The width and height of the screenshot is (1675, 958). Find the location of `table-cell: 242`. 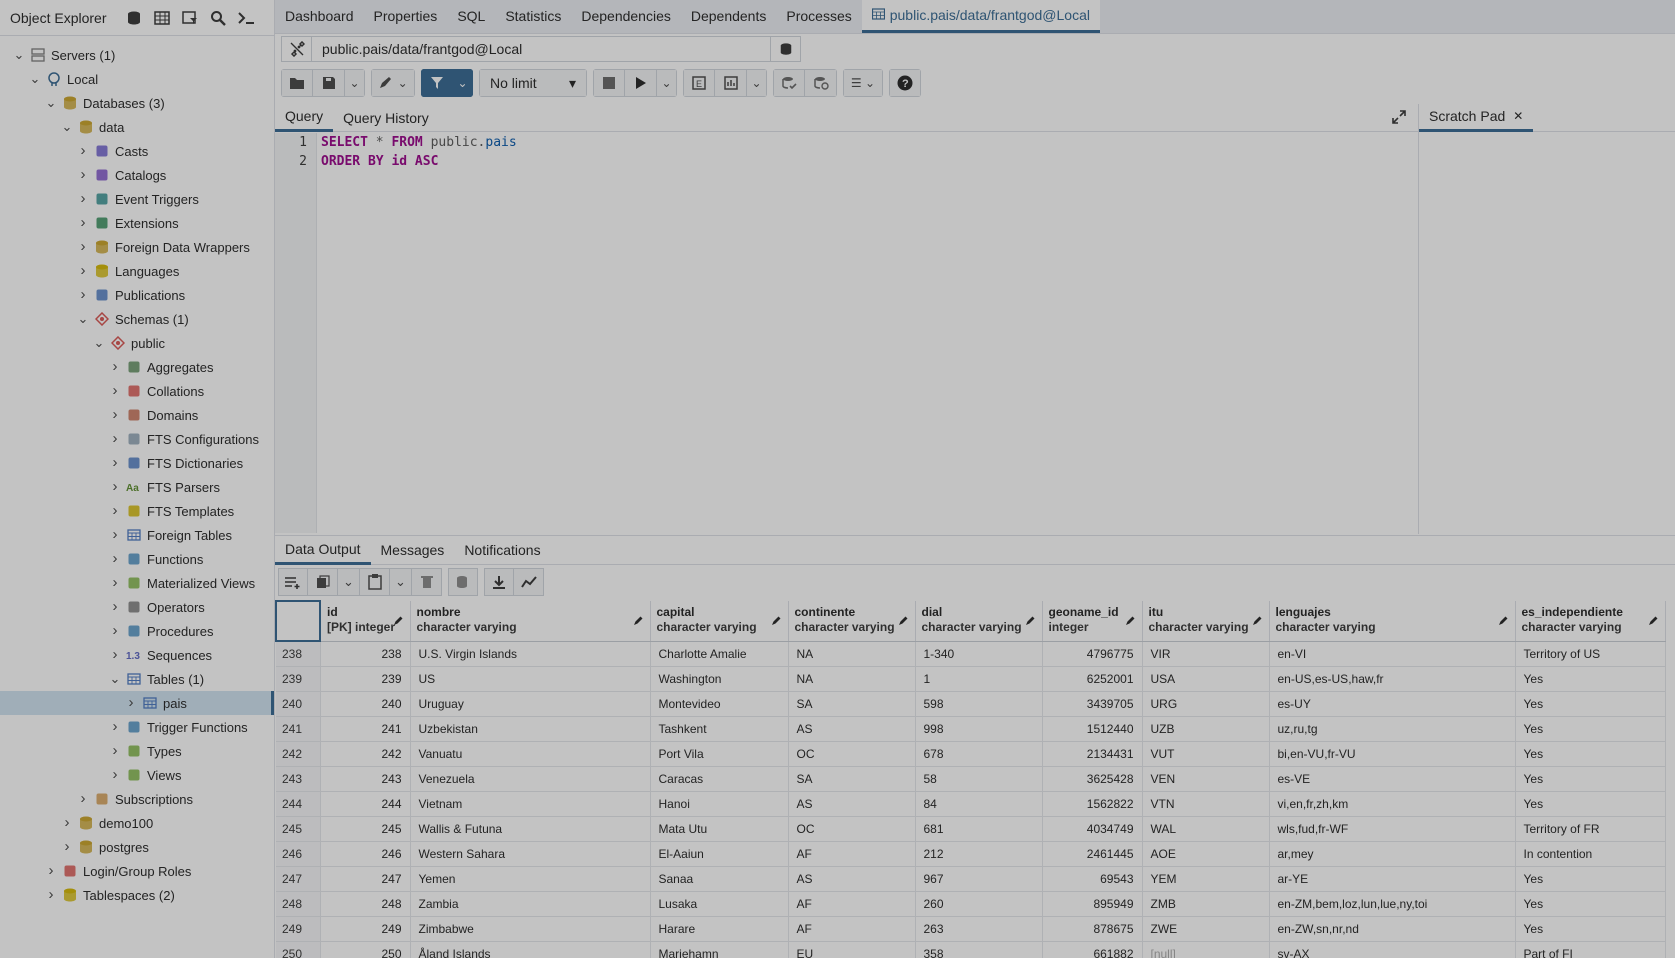

table-cell: 242 is located at coordinates (365, 754).